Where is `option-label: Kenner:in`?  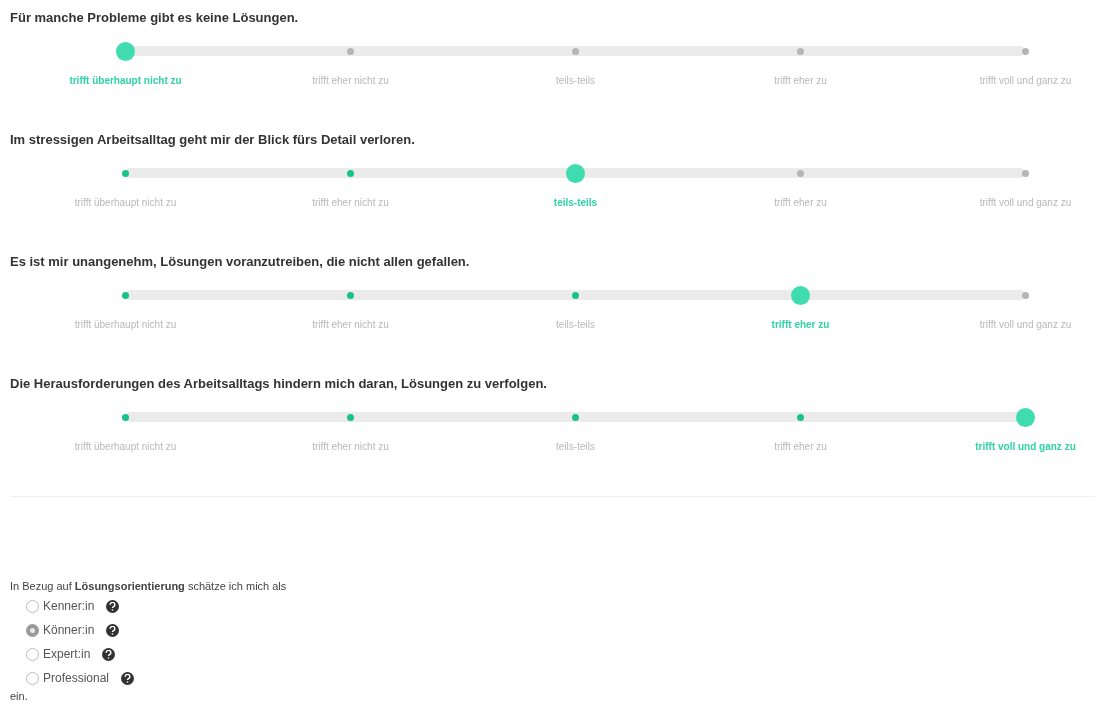 option-label: Kenner:in is located at coordinates (69, 606).